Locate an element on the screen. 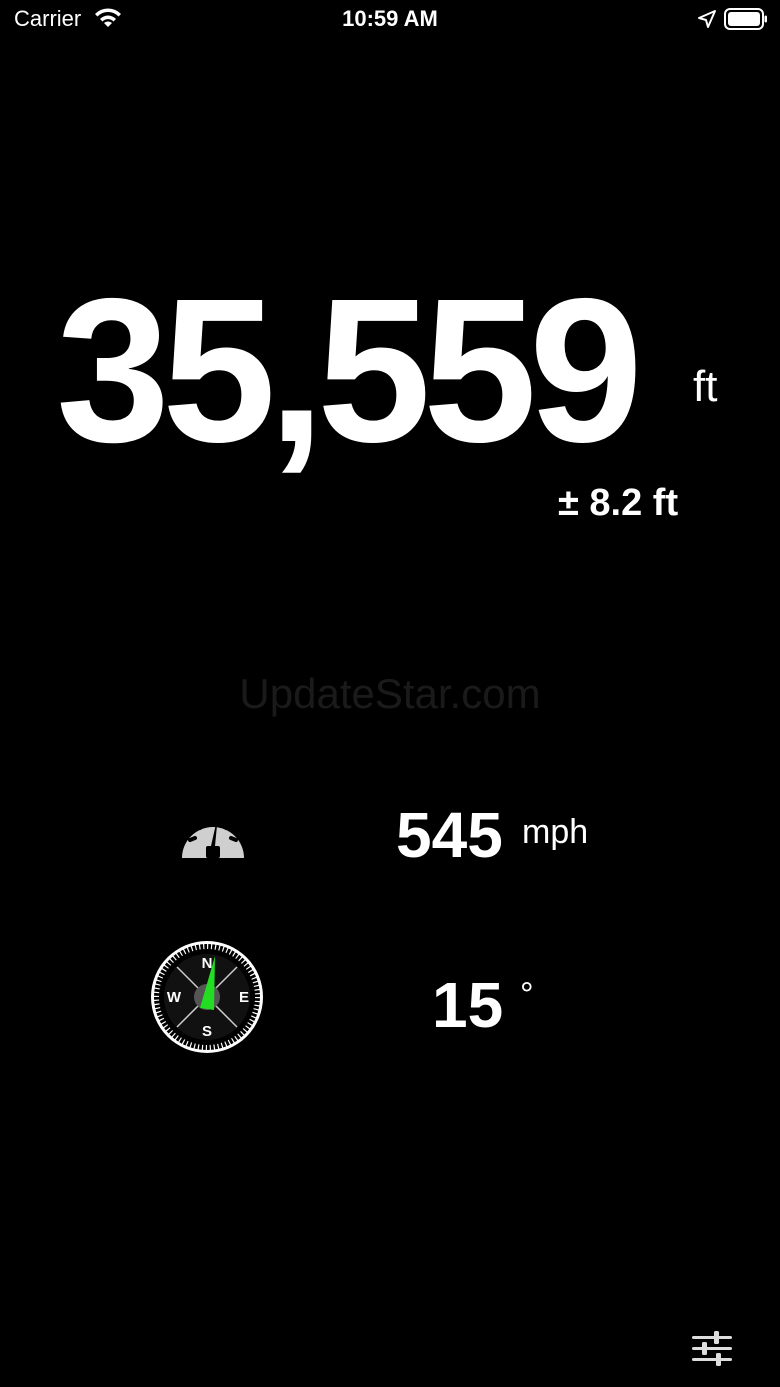 This screenshot has width=780, height=1387. status-bar: Carrier 10:59 AM is located at coordinates (390, 20).